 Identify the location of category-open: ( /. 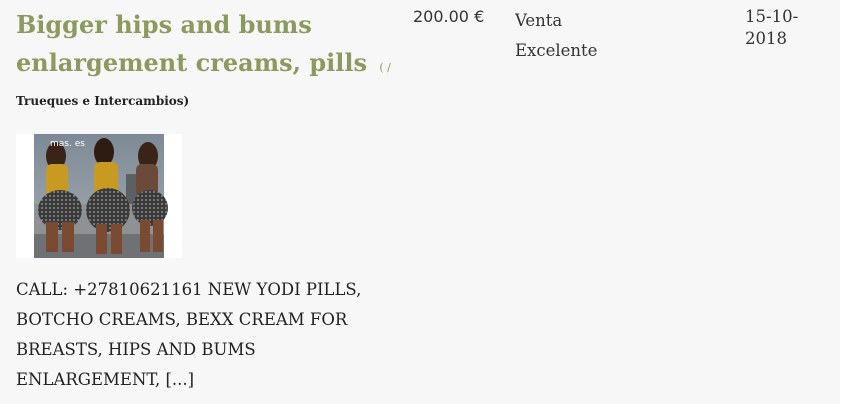
(385, 67).